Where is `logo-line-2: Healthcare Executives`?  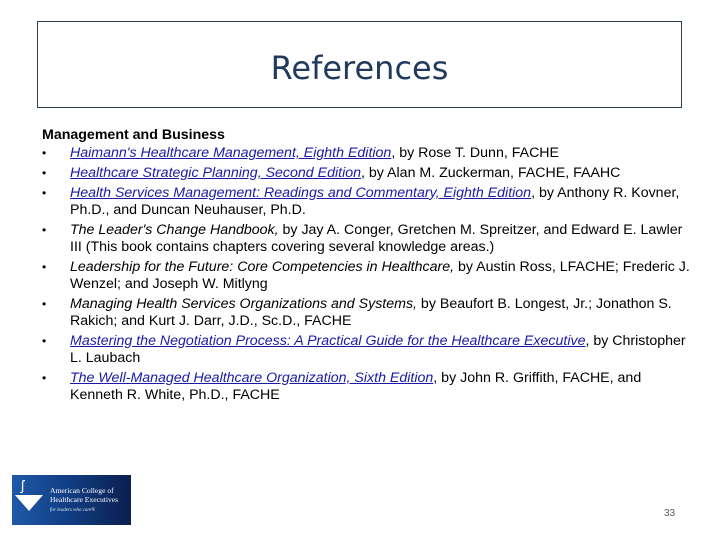
logo-line-2: Healthcare Executives is located at coordinates (84, 499).